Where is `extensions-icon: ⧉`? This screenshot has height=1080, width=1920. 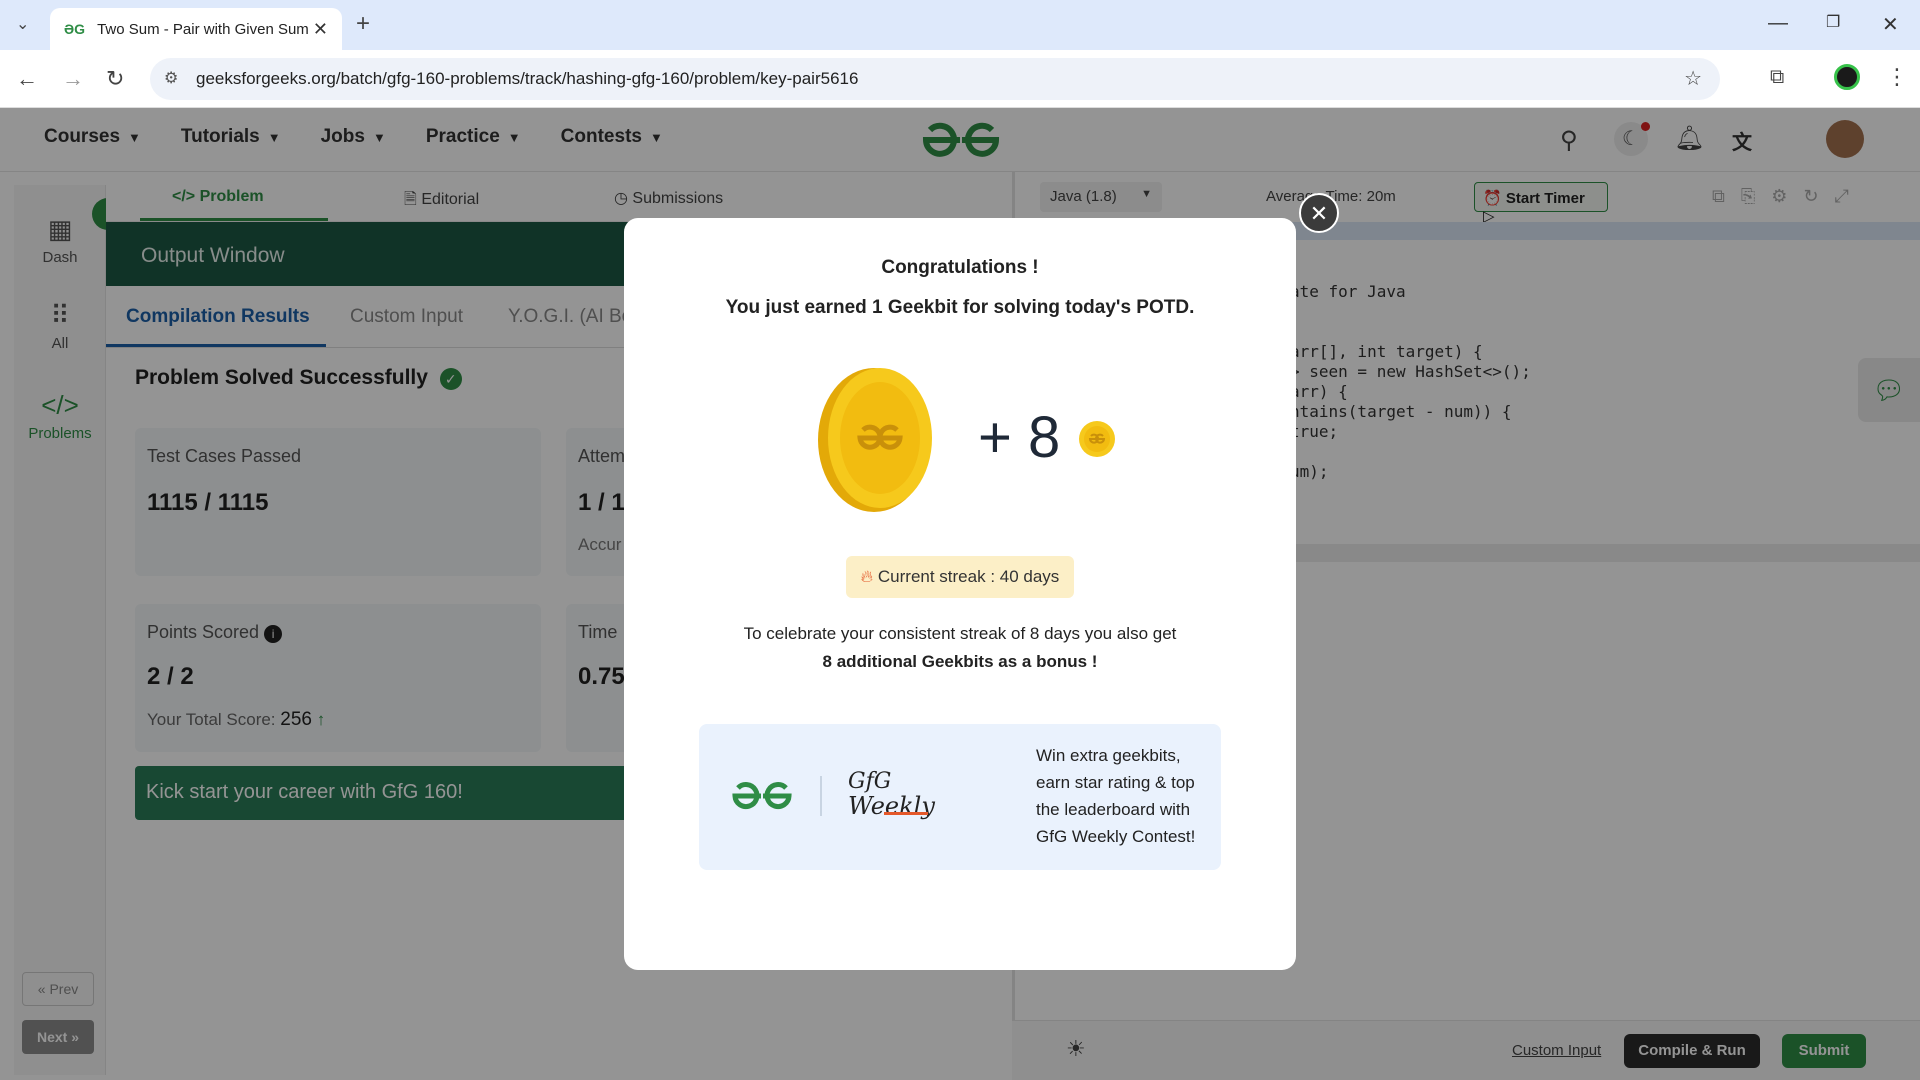 extensions-icon: ⧉ is located at coordinates (1777, 77).